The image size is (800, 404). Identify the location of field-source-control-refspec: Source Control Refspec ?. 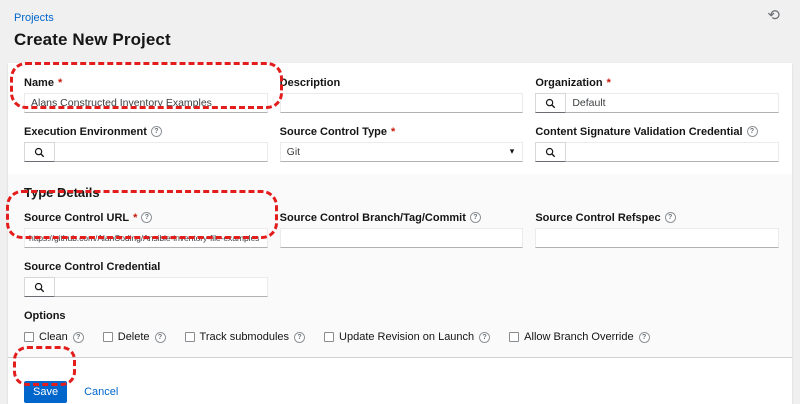
(657, 229).